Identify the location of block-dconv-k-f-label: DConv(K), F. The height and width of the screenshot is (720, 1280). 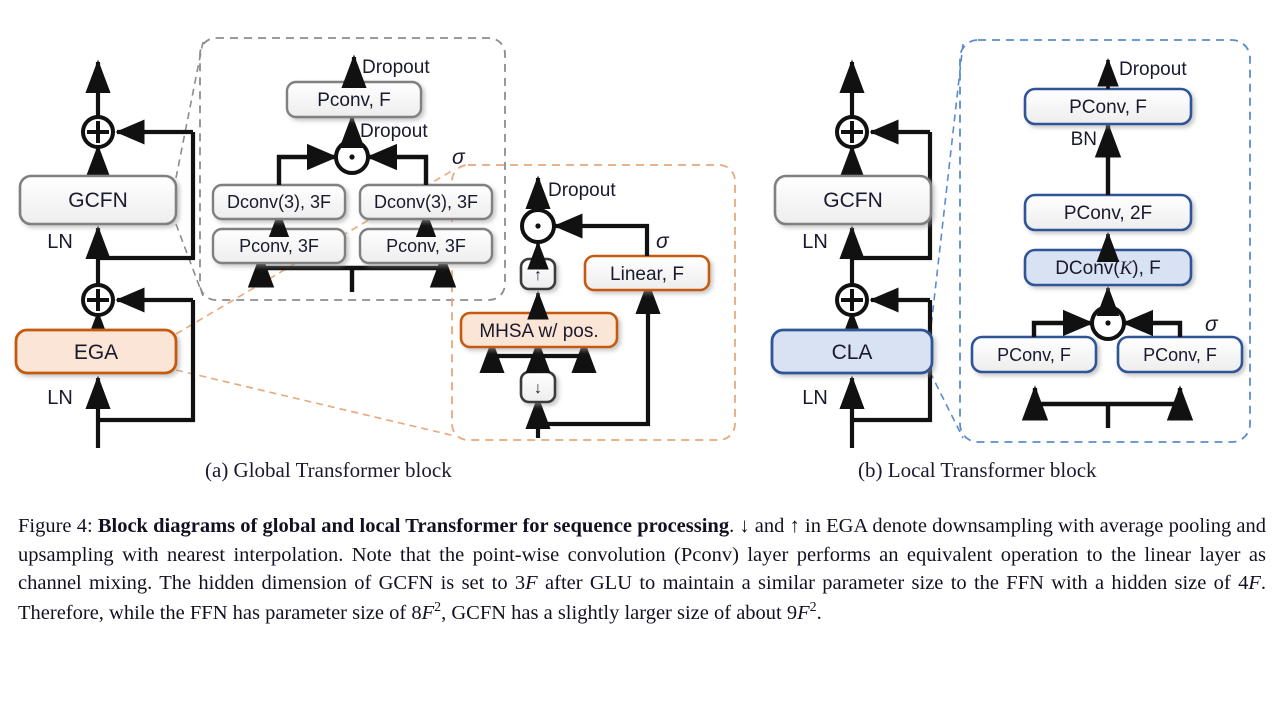
(1108, 268).